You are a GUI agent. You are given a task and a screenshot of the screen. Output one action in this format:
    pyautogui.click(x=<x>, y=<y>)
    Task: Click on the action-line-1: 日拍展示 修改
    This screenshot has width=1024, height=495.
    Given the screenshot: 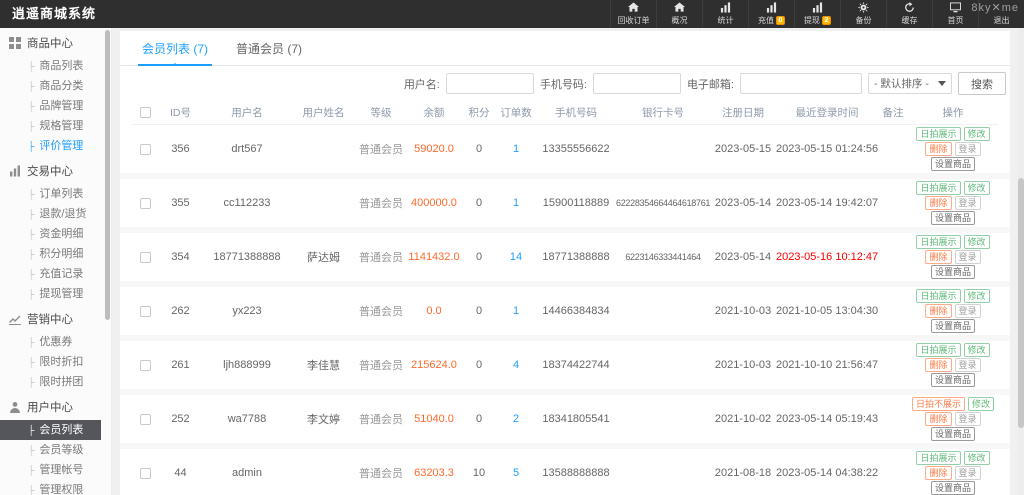 What is the action you would take?
    pyautogui.click(x=953, y=458)
    